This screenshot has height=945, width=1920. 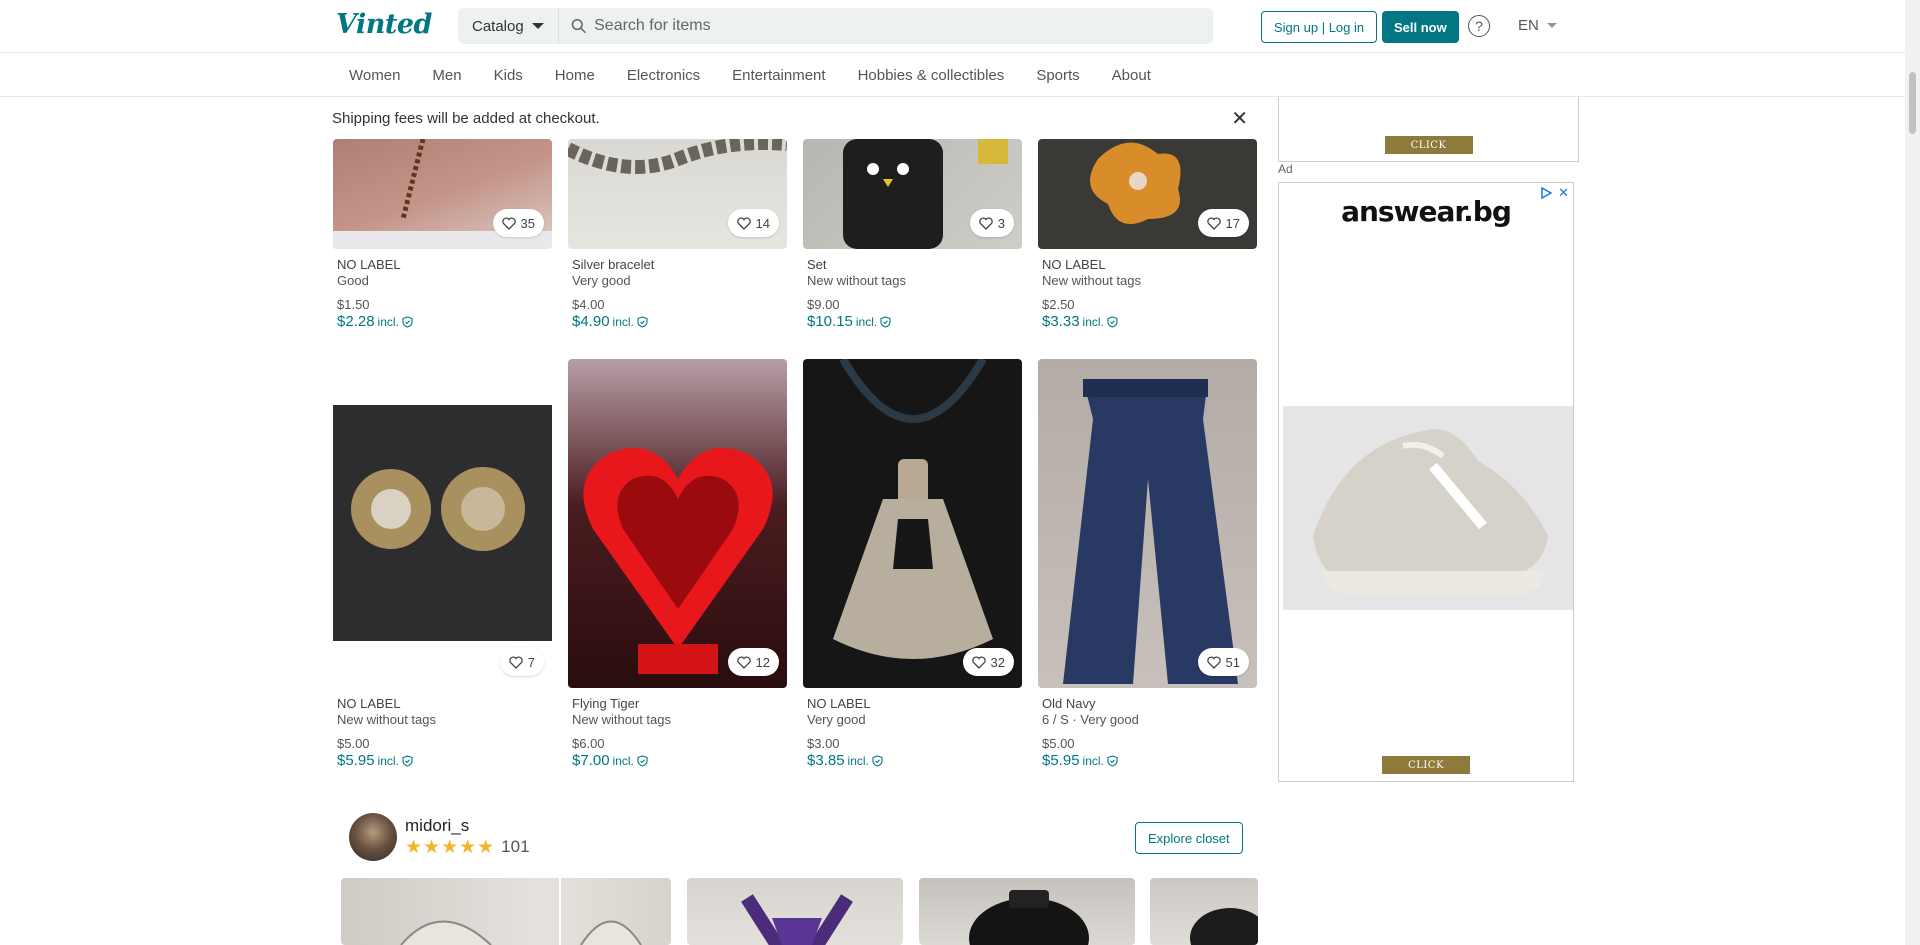 I want to click on product-card: 32 NO LABEL Very good $3.00 $3.85 incl., so click(x=912, y=564).